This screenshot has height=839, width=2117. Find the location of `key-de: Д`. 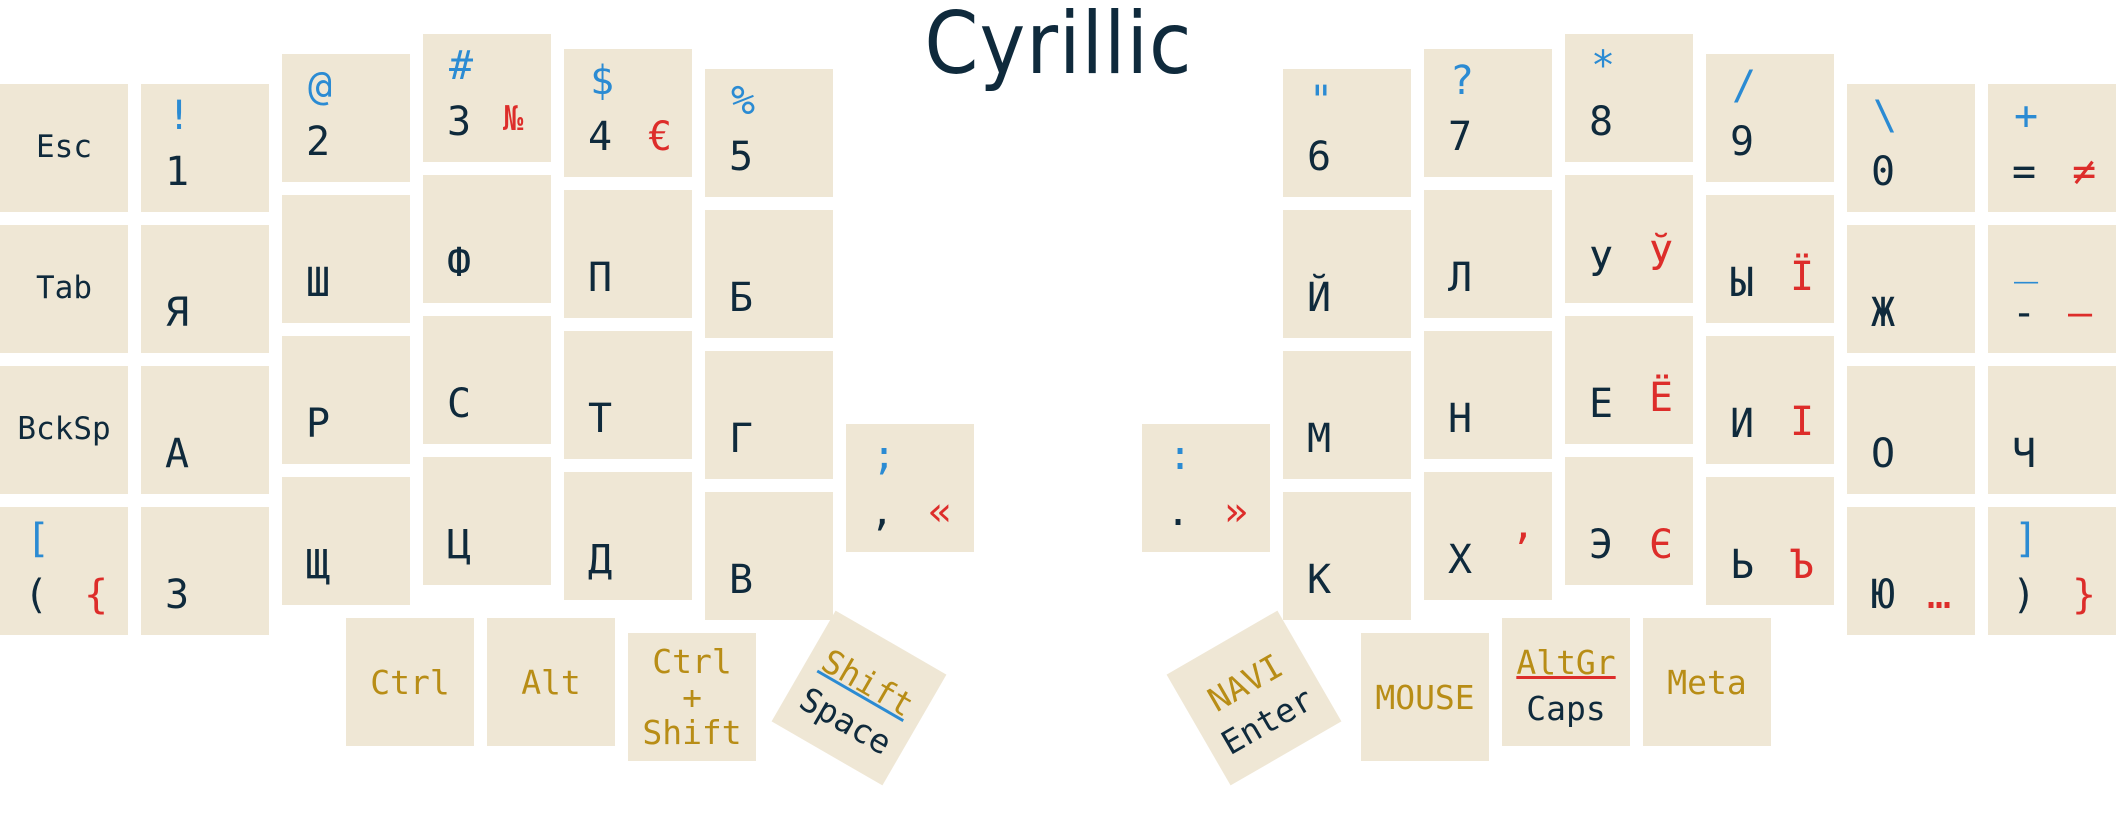

key-de: Д is located at coordinates (628, 536).